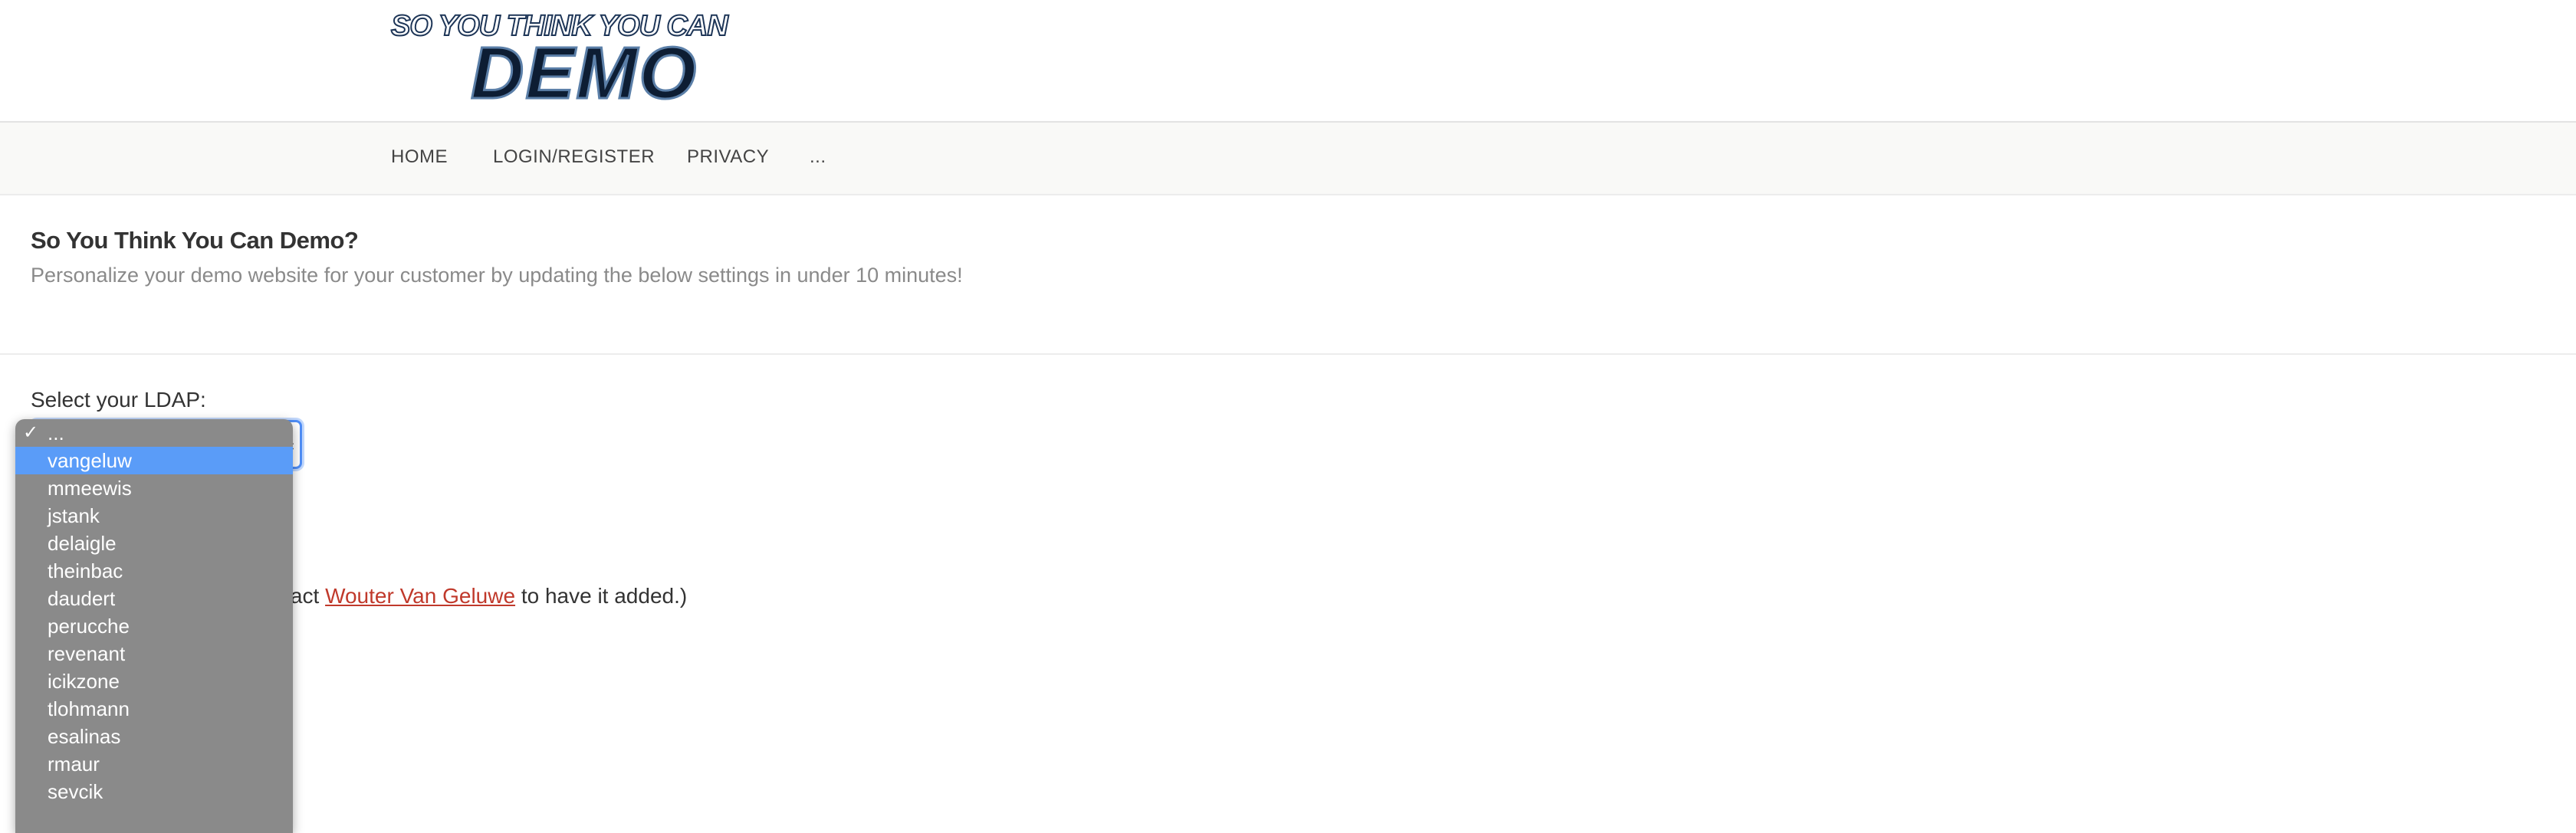 Image resolution: width=2576 pixels, height=833 pixels. Describe the element at coordinates (85, 736) in the screenshot. I see `option-label: esalinas` at that location.